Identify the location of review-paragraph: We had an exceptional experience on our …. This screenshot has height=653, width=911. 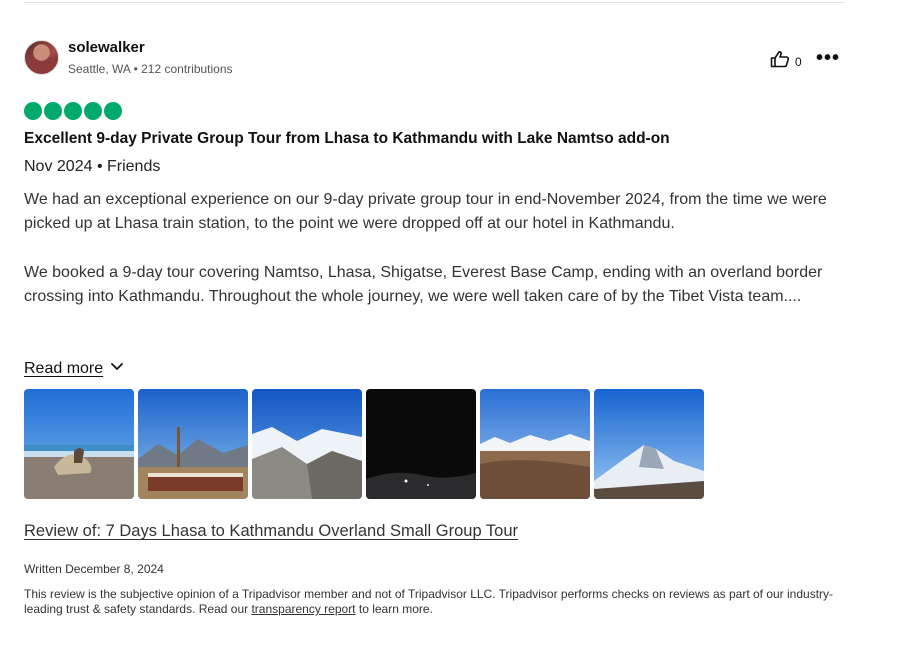
(425, 212).